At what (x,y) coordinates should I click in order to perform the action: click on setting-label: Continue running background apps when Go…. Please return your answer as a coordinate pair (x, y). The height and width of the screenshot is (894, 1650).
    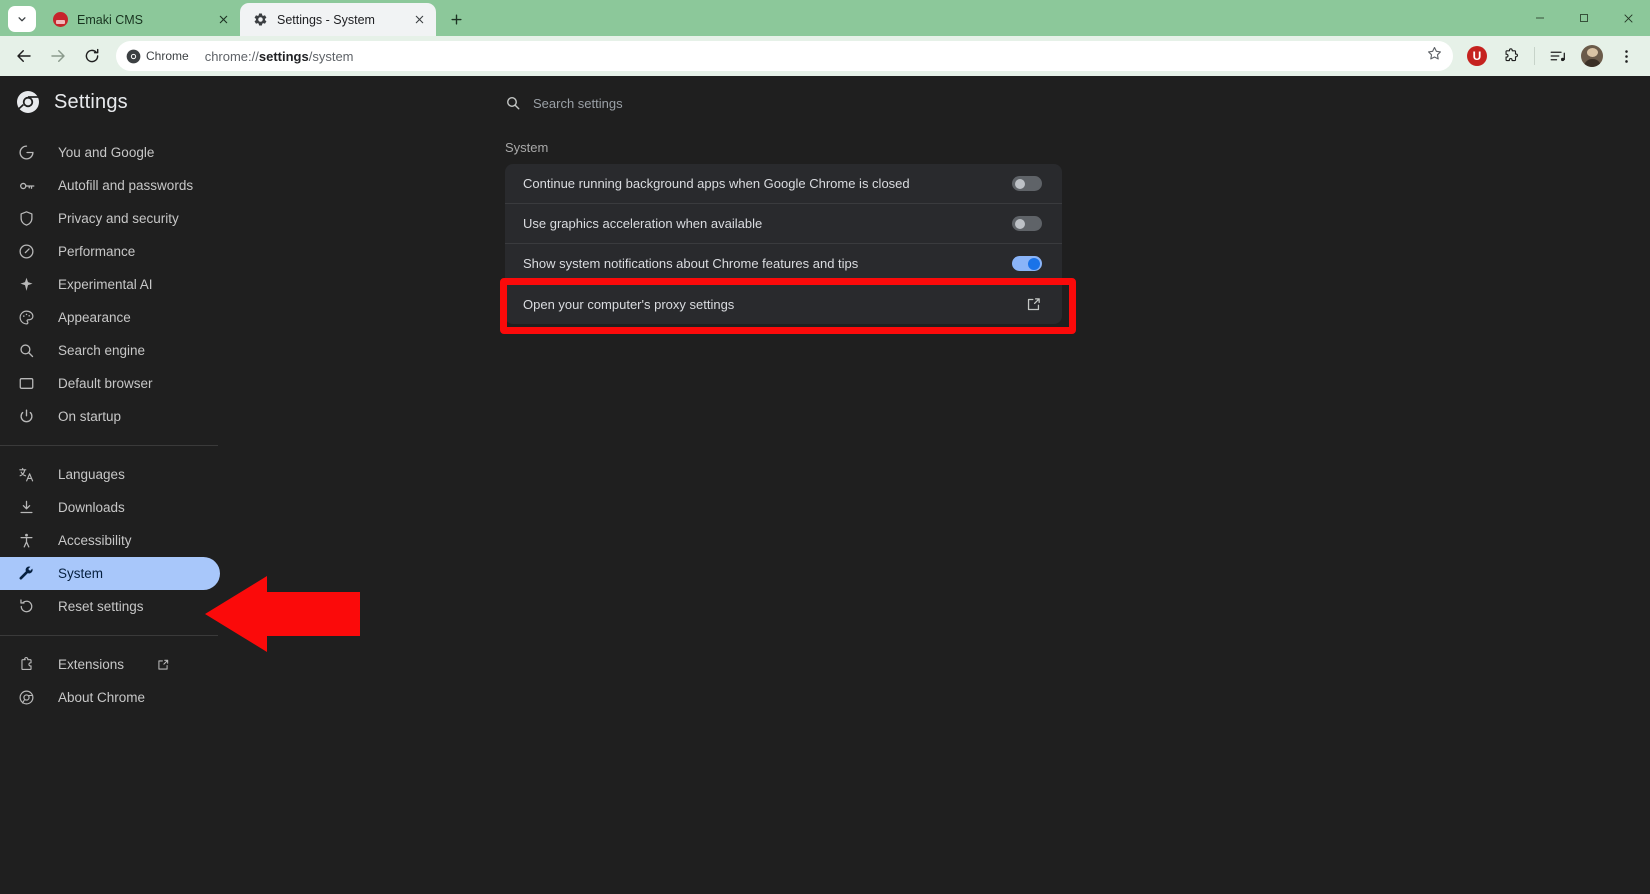
    Looking at the image, I should click on (716, 183).